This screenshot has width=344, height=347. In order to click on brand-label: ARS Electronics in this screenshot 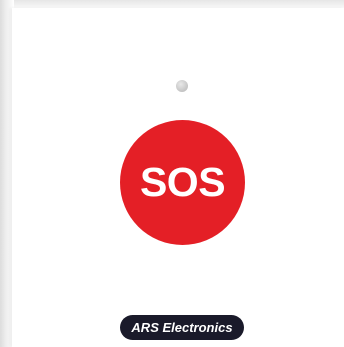, I will do `click(182, 327)`.